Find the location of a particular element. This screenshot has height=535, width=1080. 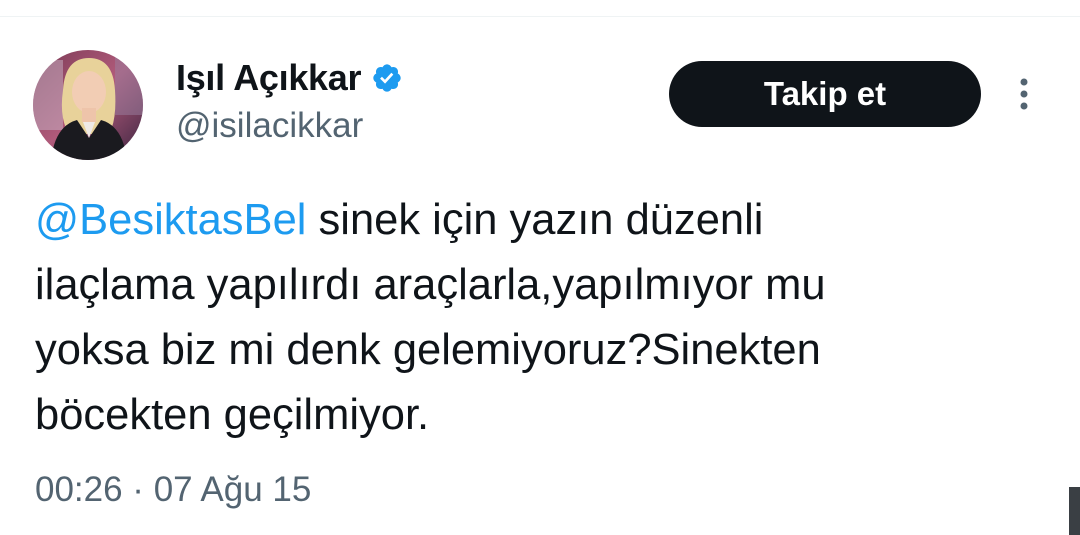

tweet-line-1: @BesiktasBel sinek için yazın düzenli is located at coordinates (540, 220).